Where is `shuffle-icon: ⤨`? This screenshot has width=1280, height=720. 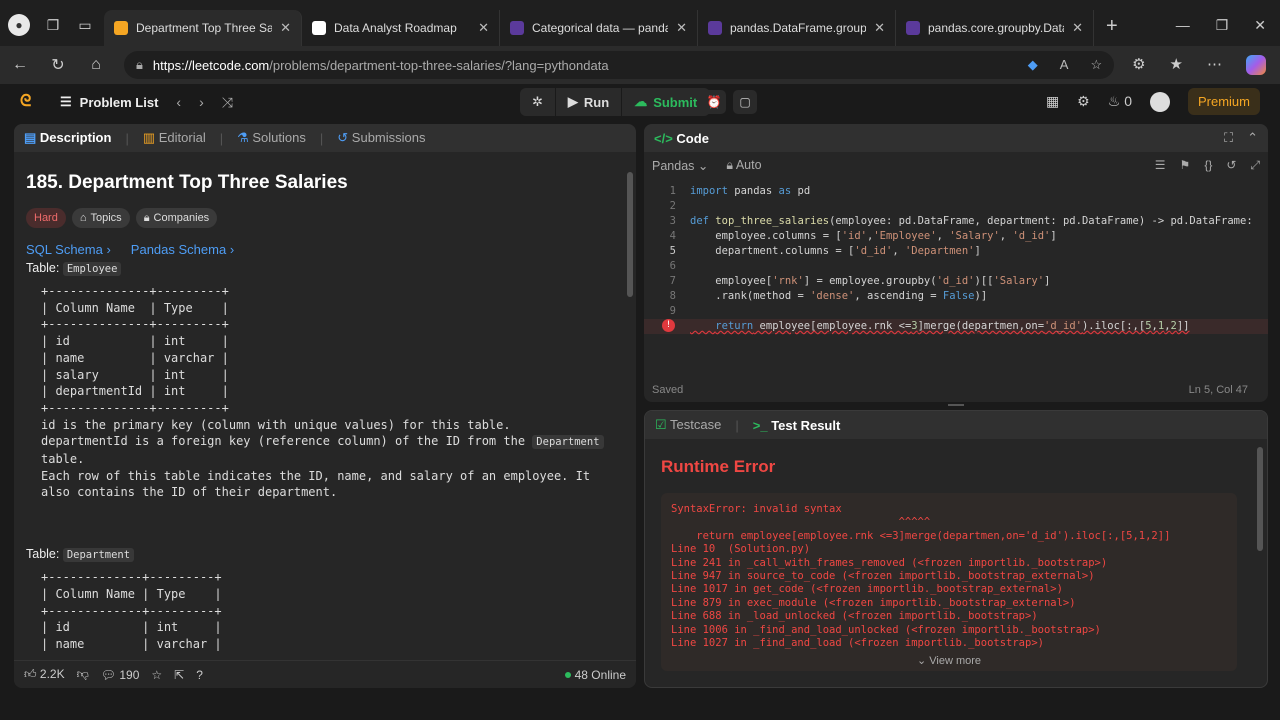 shuffle-icon: ⤨ is located at coordinates (227, 102).